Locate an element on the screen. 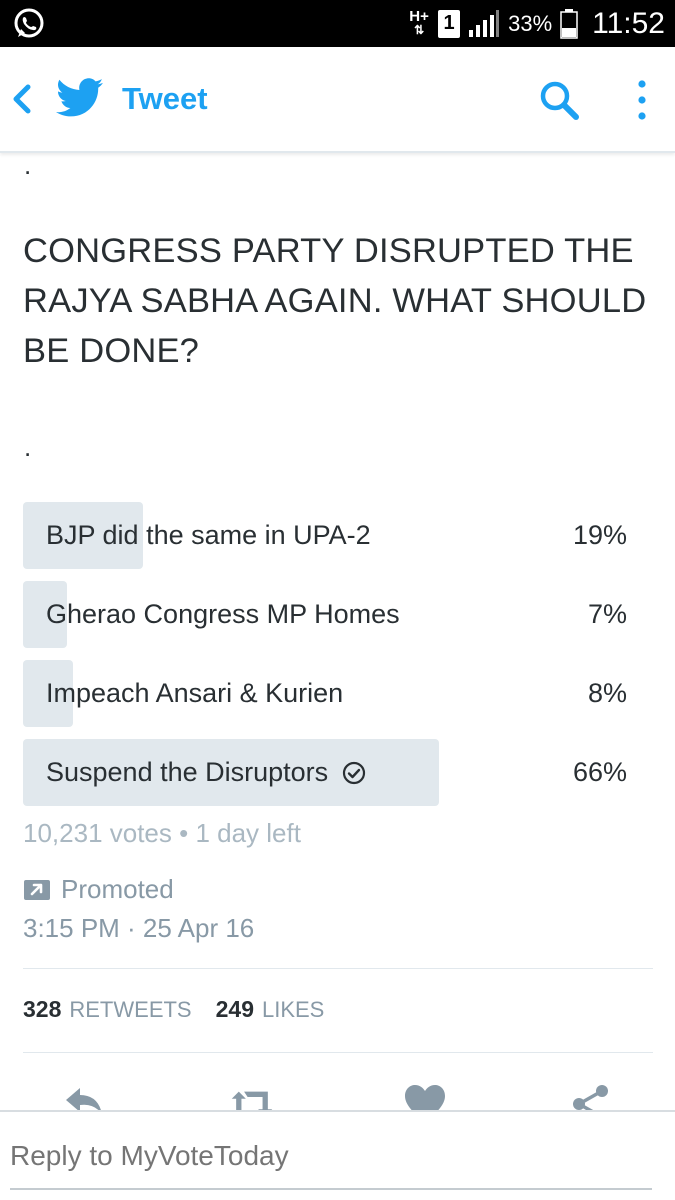  reply-input is located at coordinates (330, 1156).